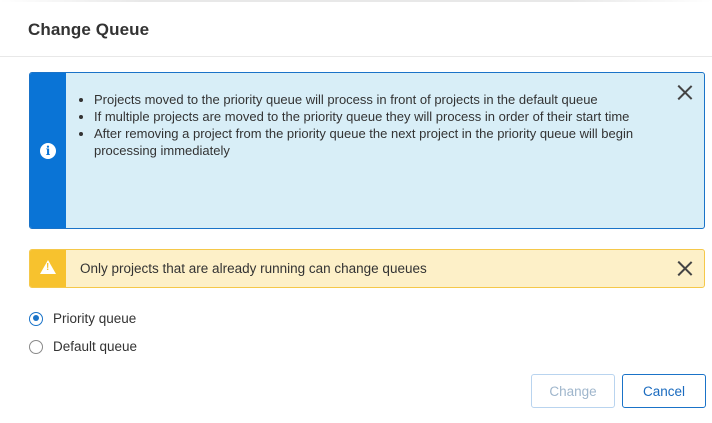  I want to click on priority-queue-option: Priority queue, so click(82, 318).